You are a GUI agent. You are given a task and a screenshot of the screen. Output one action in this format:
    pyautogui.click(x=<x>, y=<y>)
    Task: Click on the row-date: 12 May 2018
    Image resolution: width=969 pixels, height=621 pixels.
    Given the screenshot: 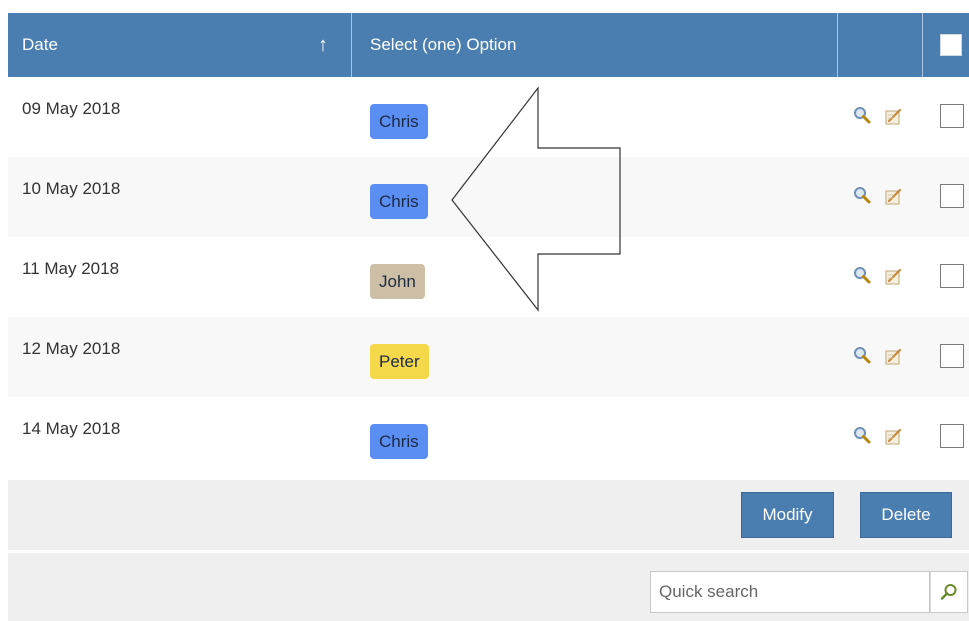 What is the action you would take?
    pyautogui.click(x=71, y=348)
    